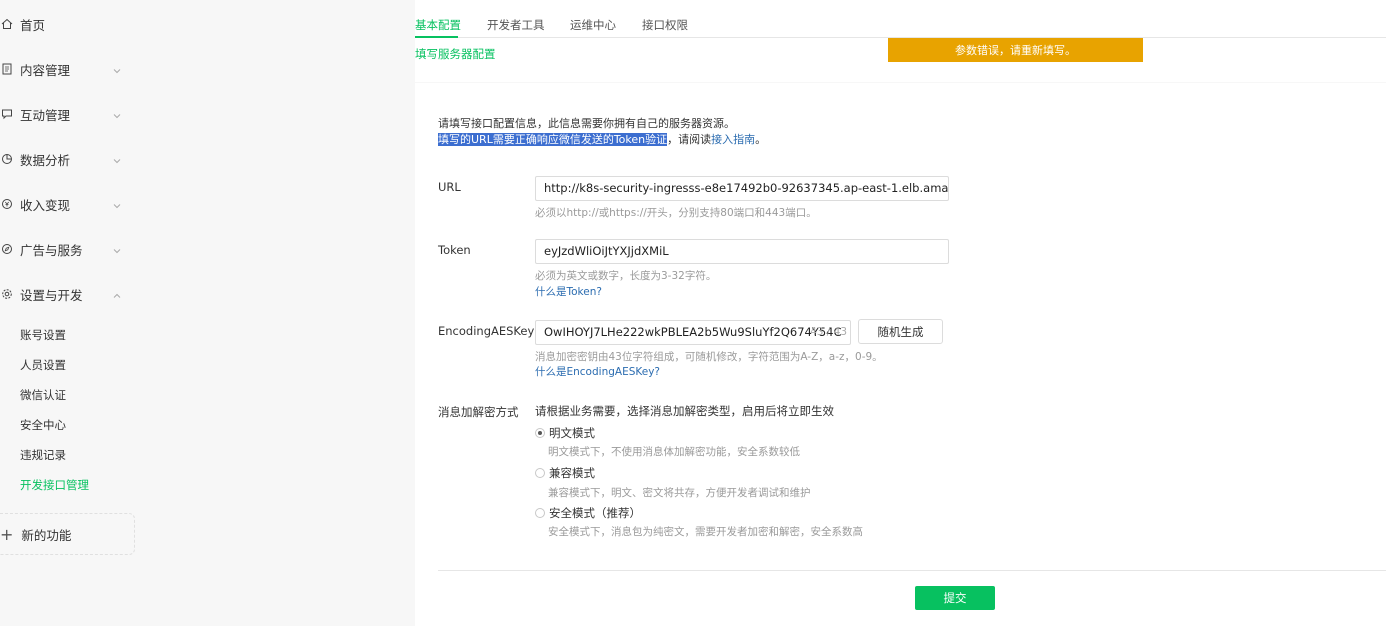  What do you see at coordinates (486, 331) in the screenshot?
I see `aes-label: EncodingAESKey` at bounding box center [486, 331].